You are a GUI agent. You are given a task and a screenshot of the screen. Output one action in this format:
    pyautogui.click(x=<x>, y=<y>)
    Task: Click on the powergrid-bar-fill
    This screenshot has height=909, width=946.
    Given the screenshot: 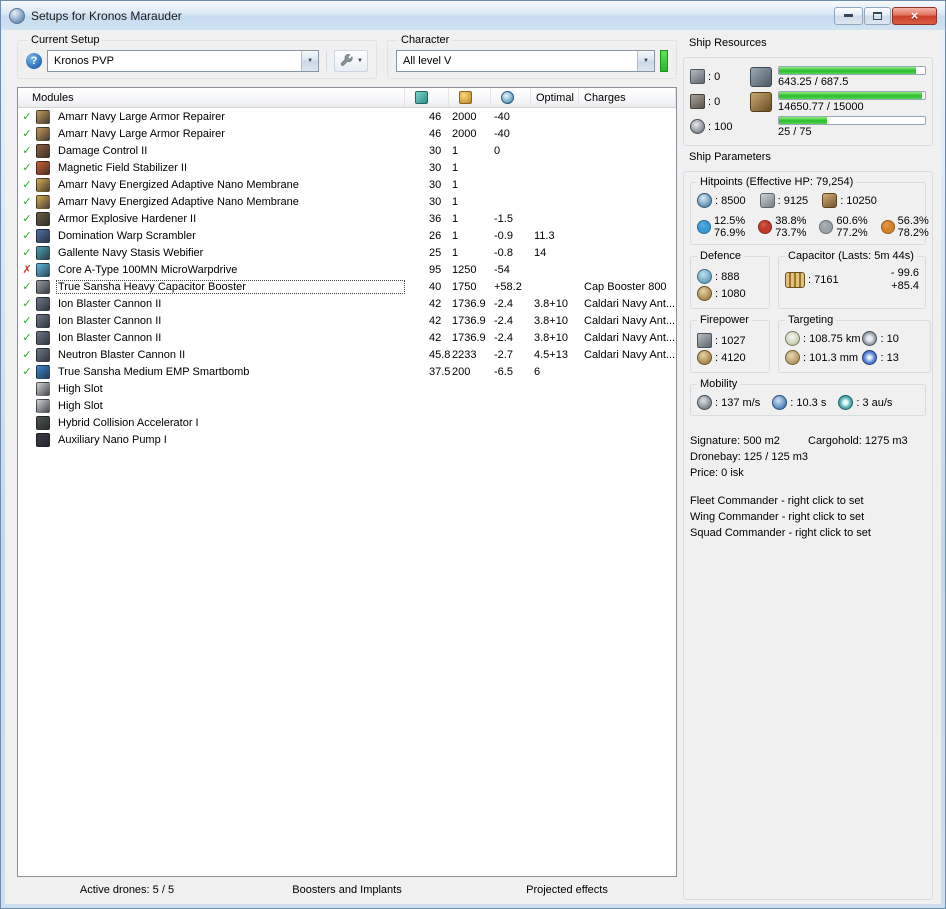 What is the action you would take?
    pyautogui.click(x=851, y=95)
    